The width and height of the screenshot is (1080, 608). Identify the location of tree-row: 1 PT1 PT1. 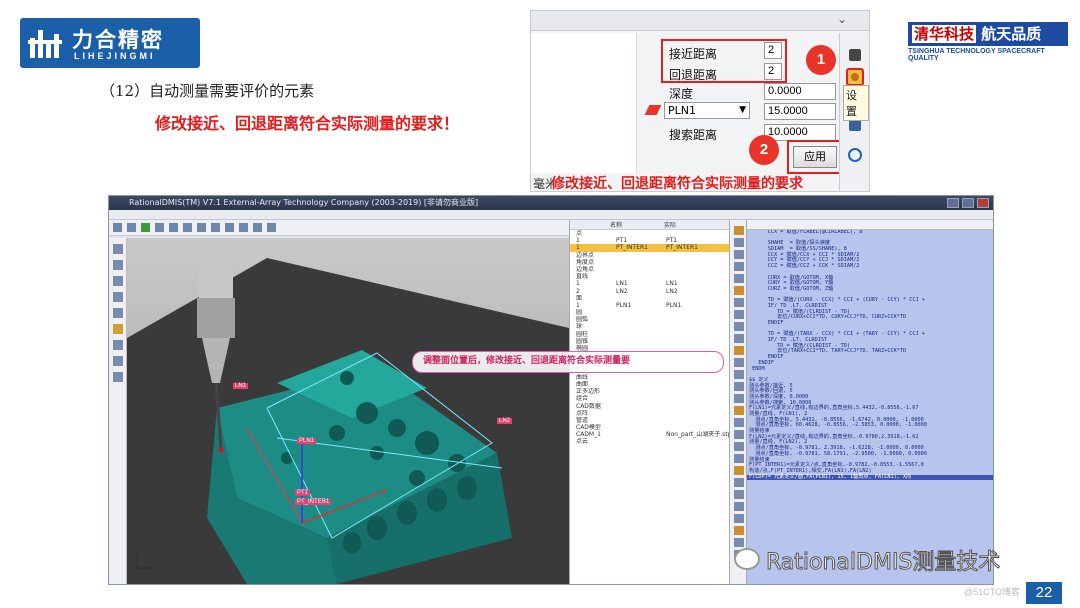
(649, 240).